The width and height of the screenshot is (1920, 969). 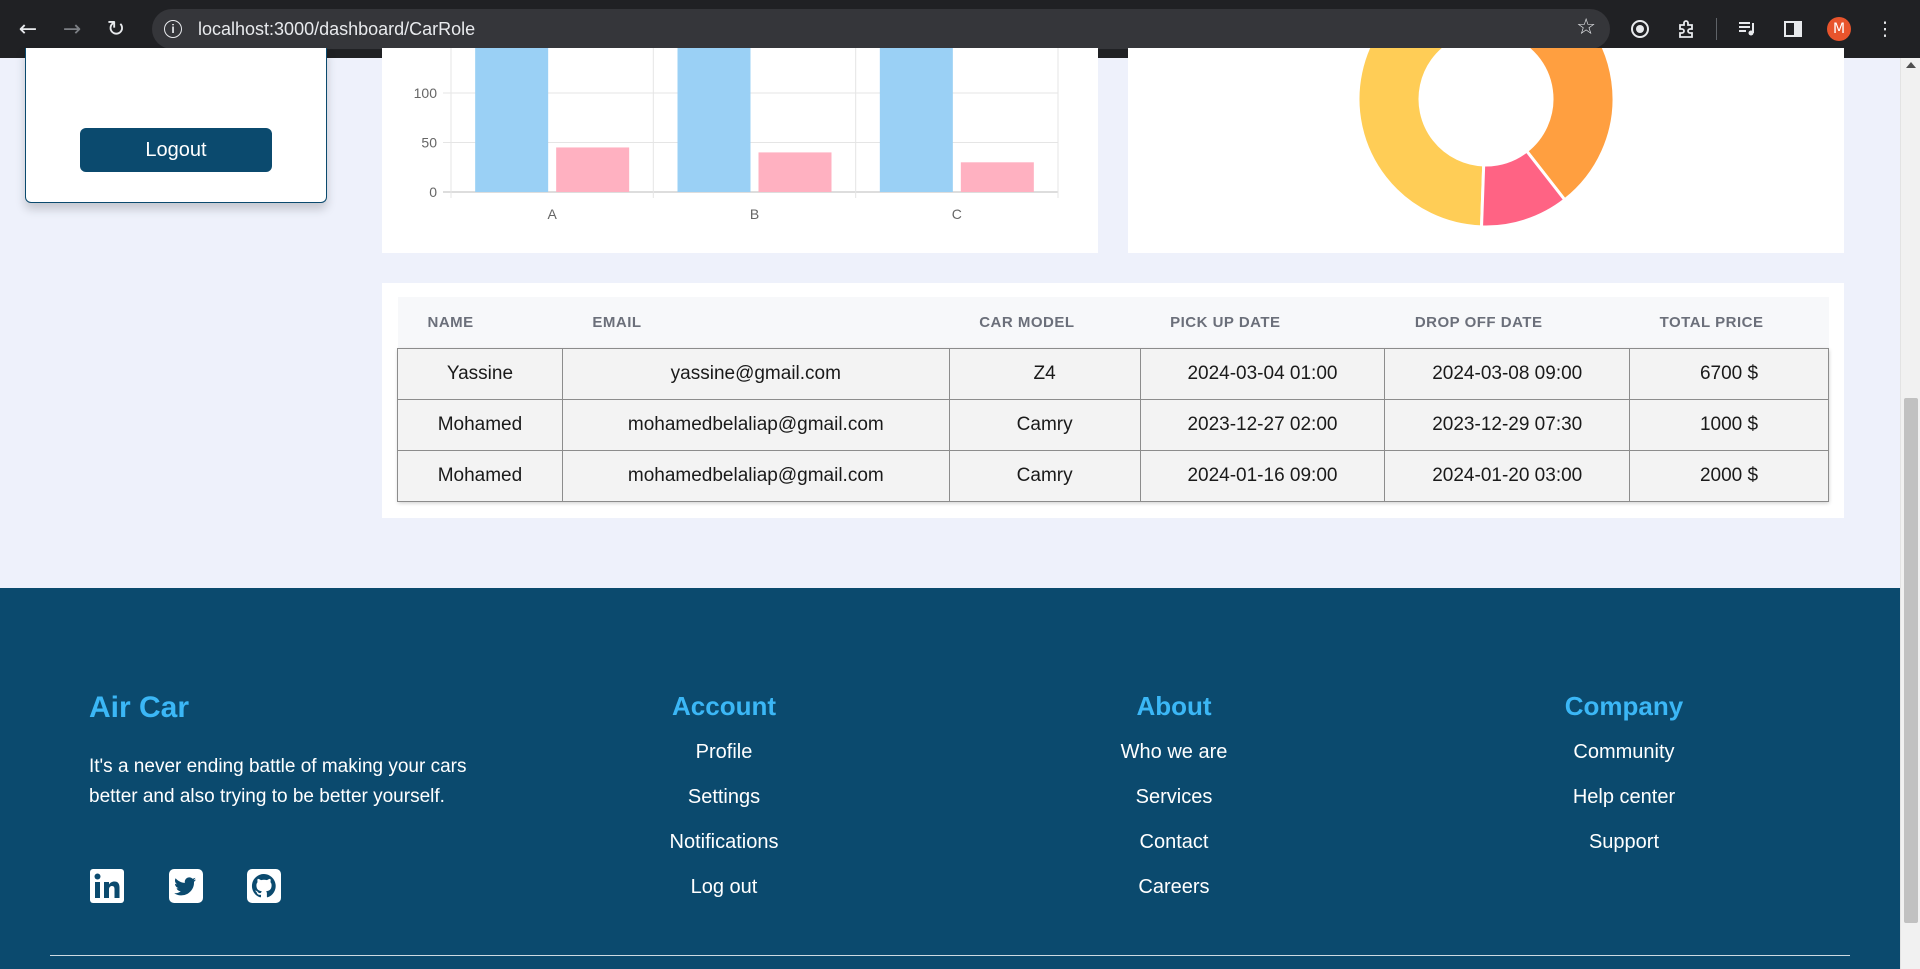 I want to click on footer-divider, so click(x=950, y=955).